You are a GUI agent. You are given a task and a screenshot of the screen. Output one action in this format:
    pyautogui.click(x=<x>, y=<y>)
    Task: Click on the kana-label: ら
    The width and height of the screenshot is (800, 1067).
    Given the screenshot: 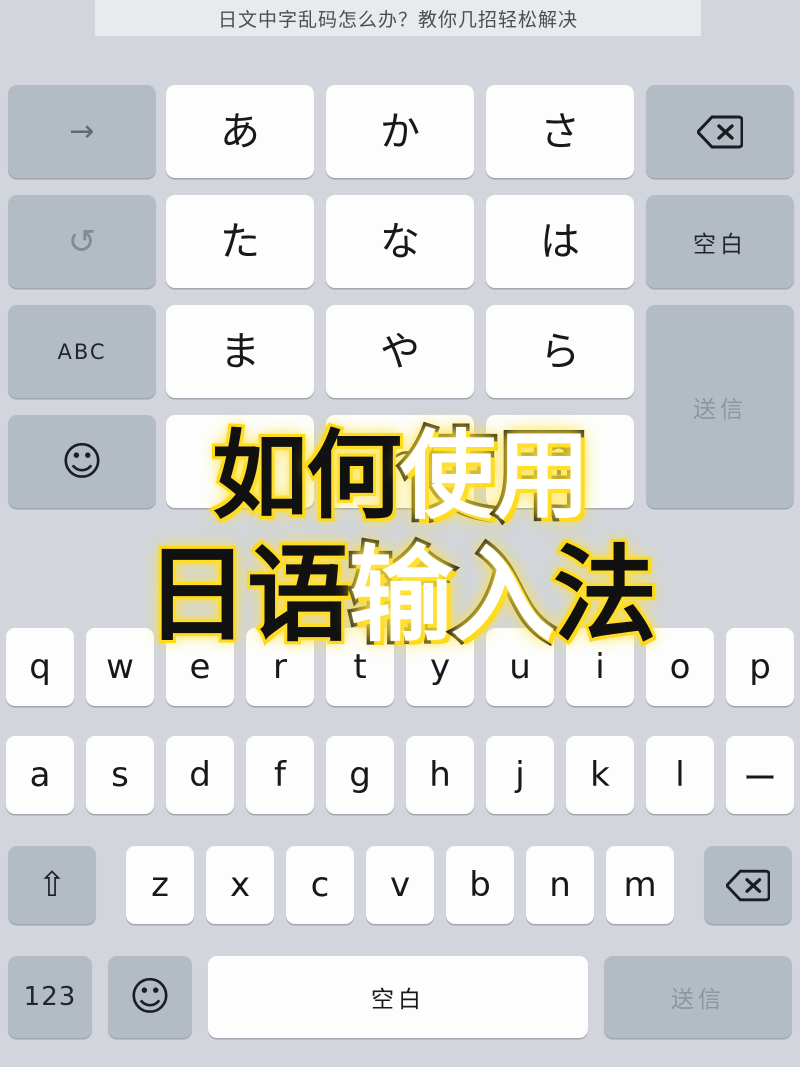 What is the action you would take?
    pyautogui.click(x=560, y=351)
    